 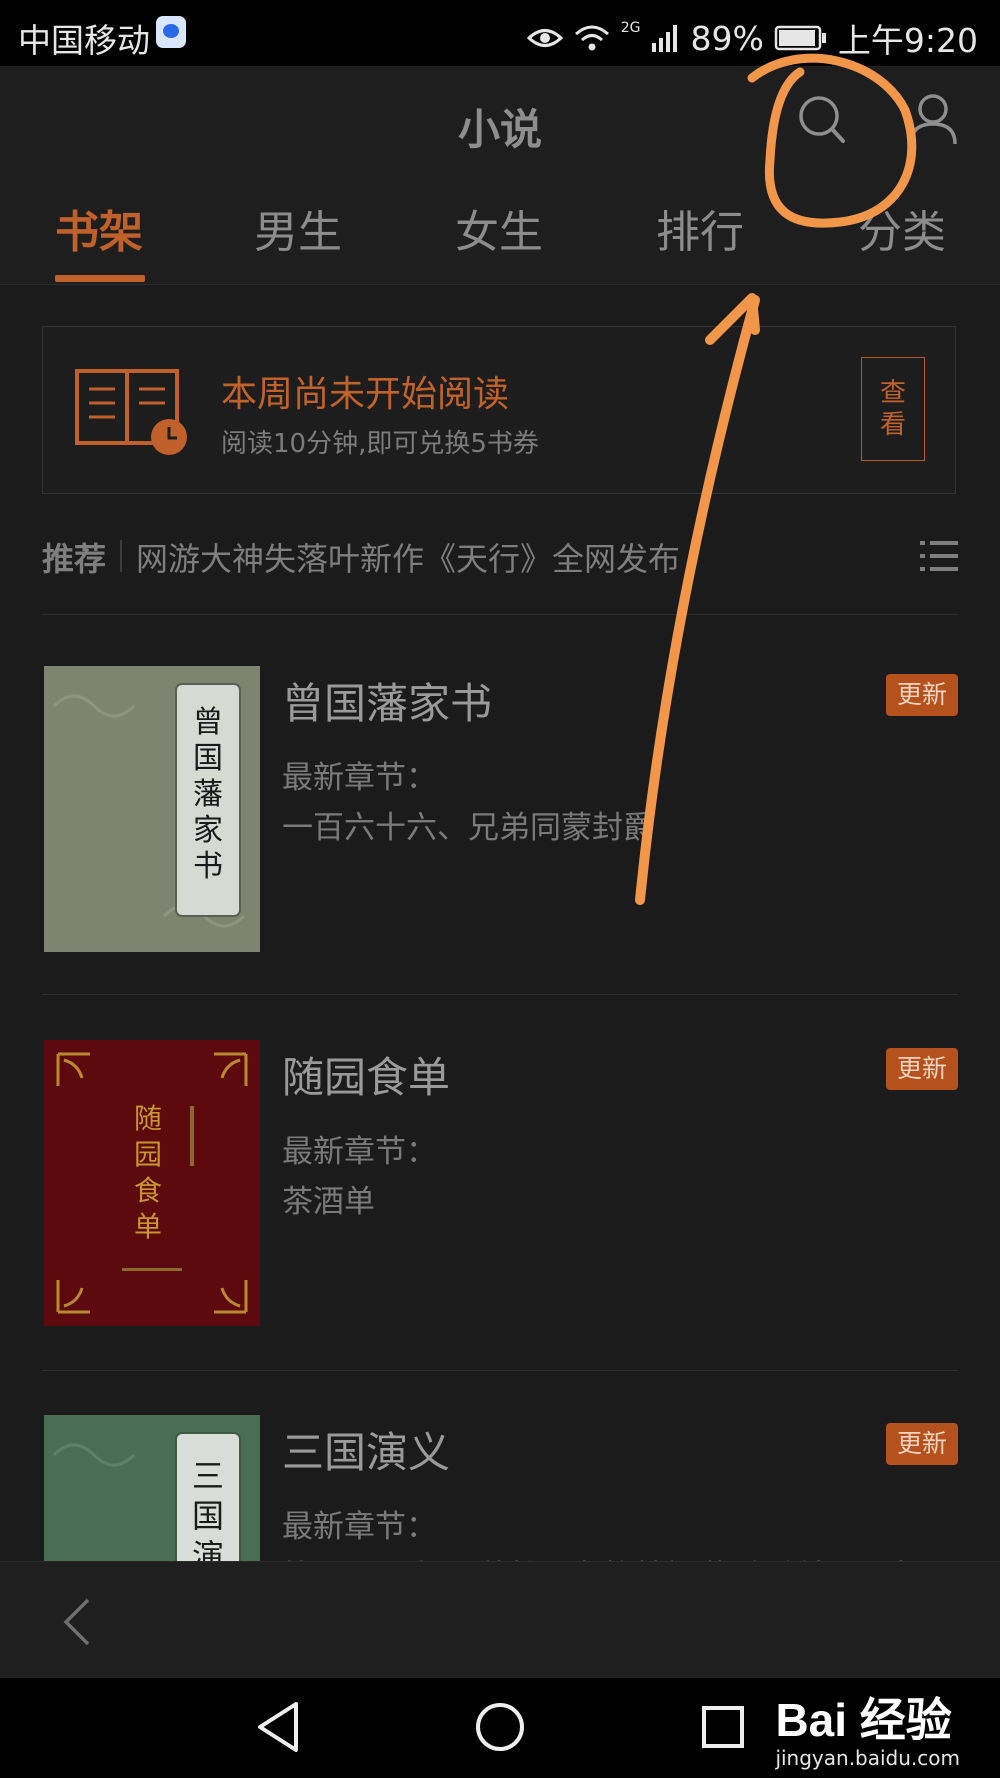 What do you see at coordinates (208, 722) in the screenshot?
I see `svg-text: 曾` at bounding box center [208, 722].